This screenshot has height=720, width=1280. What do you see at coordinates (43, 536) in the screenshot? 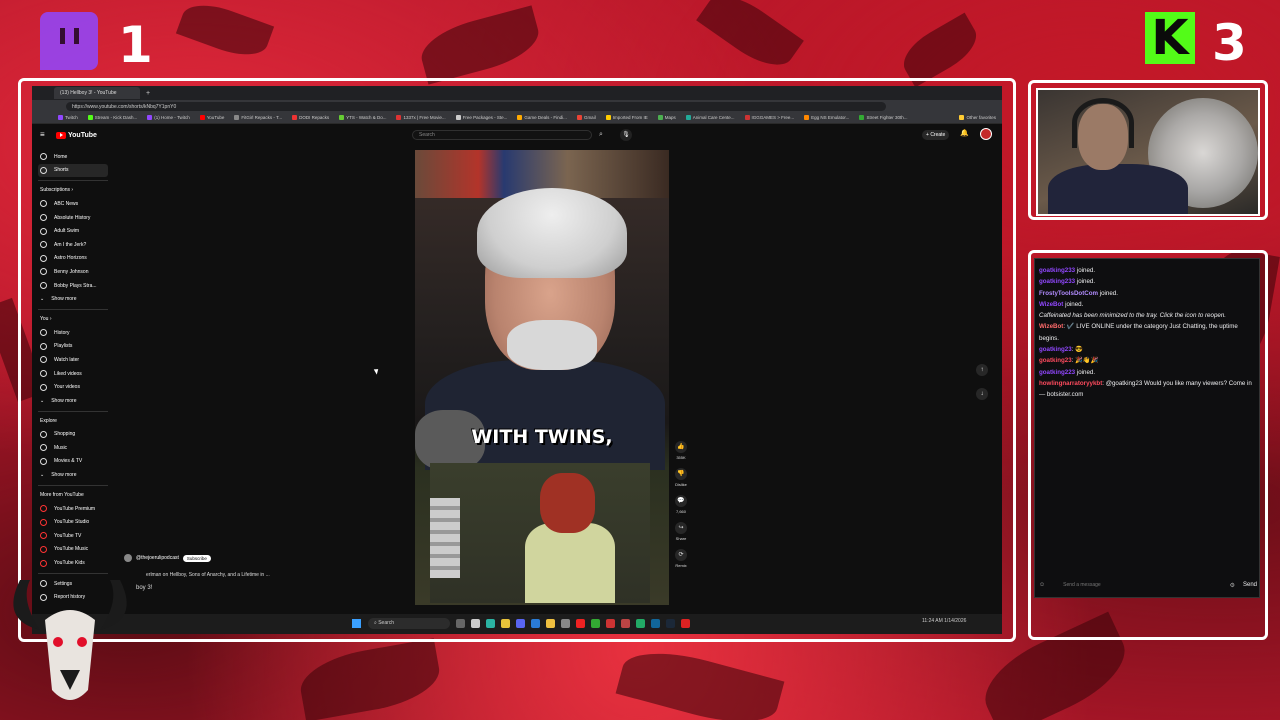
I see `youtube-tv-icon` at bounding box center [43, 536].